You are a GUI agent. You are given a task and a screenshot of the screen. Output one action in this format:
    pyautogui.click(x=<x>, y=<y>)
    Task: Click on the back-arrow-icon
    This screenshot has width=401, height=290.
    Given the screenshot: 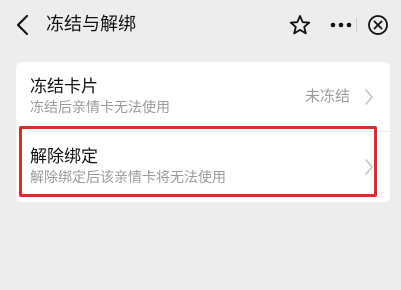 What is the action you would take?
    pyautogui.click(x=23, y=25)
    